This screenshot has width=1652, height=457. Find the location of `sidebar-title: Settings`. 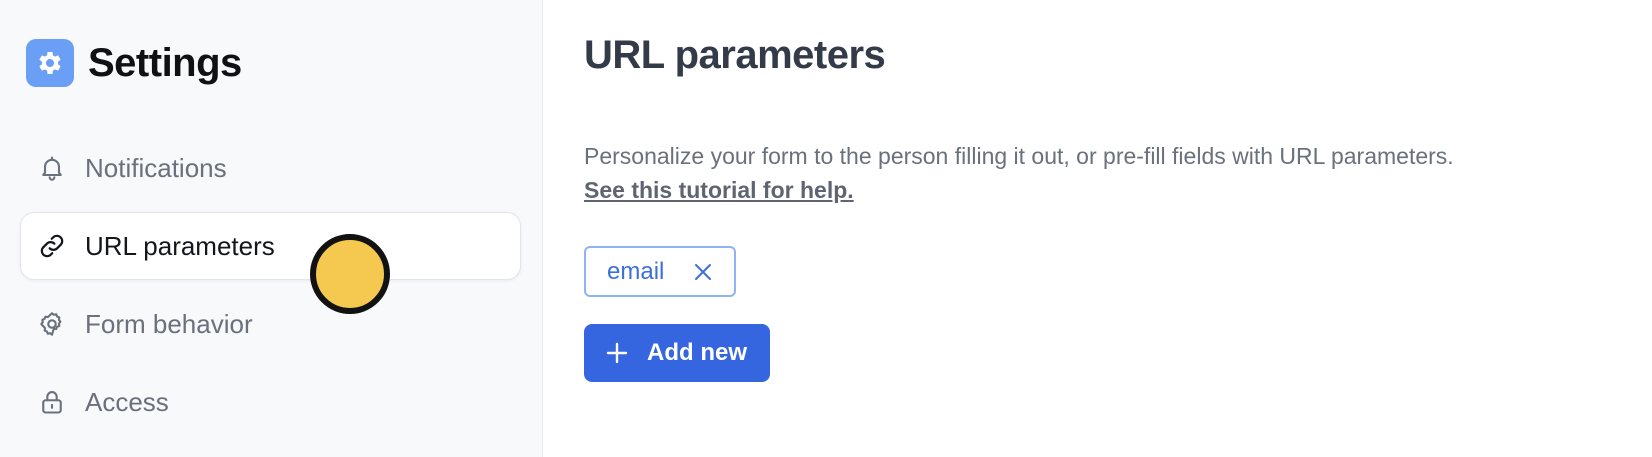

sidebar-title: Settings is located at coordinates (165, 62).